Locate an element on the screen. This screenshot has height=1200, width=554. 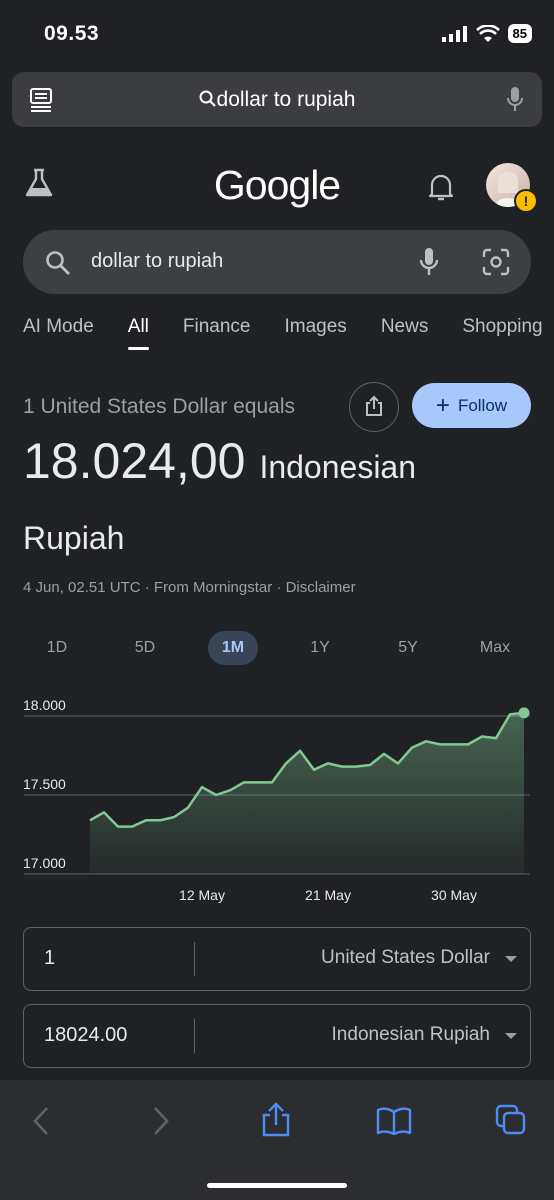
from-currency-row: 1 United States Dollar is located at coordinates (277, 959).